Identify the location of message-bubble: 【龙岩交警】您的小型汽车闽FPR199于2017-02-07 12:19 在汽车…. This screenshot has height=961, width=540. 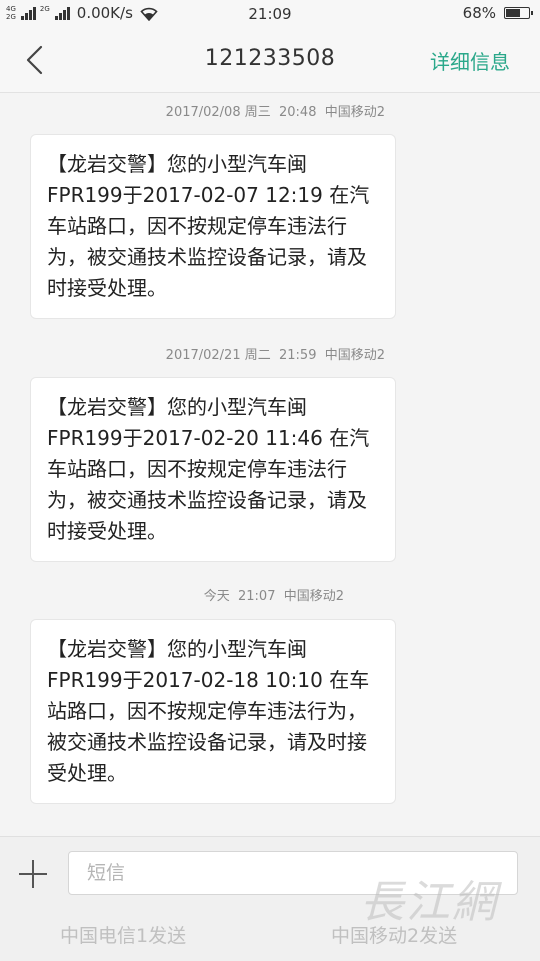
(213, 226).